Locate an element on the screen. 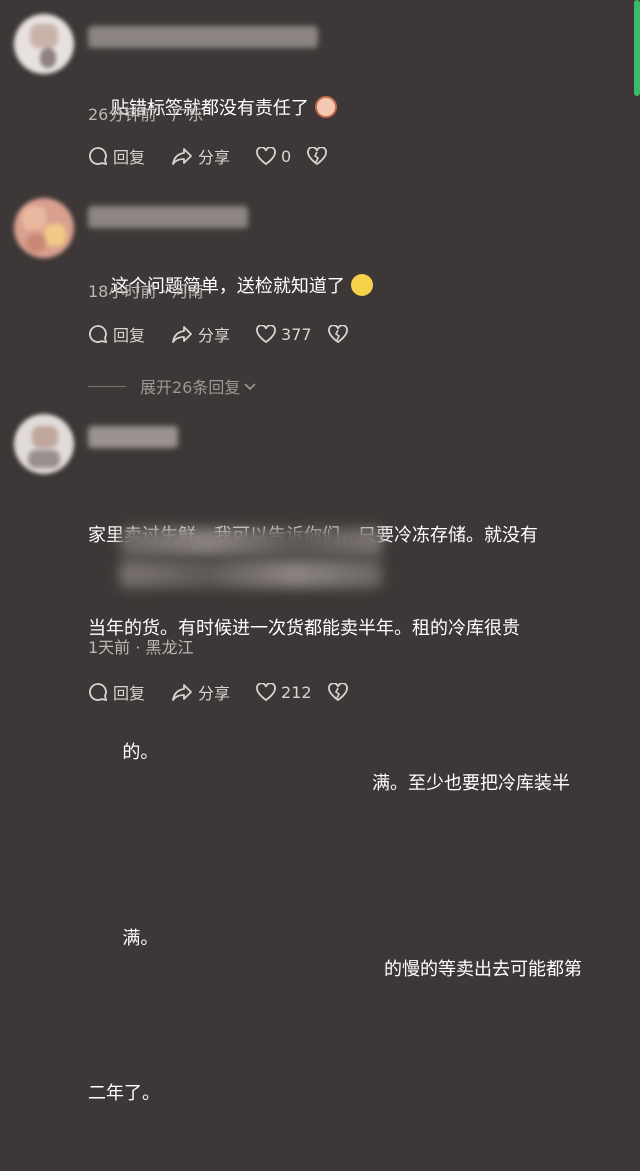  comment-actions: 回复 分享 0 is located at coordinates (223, 156).